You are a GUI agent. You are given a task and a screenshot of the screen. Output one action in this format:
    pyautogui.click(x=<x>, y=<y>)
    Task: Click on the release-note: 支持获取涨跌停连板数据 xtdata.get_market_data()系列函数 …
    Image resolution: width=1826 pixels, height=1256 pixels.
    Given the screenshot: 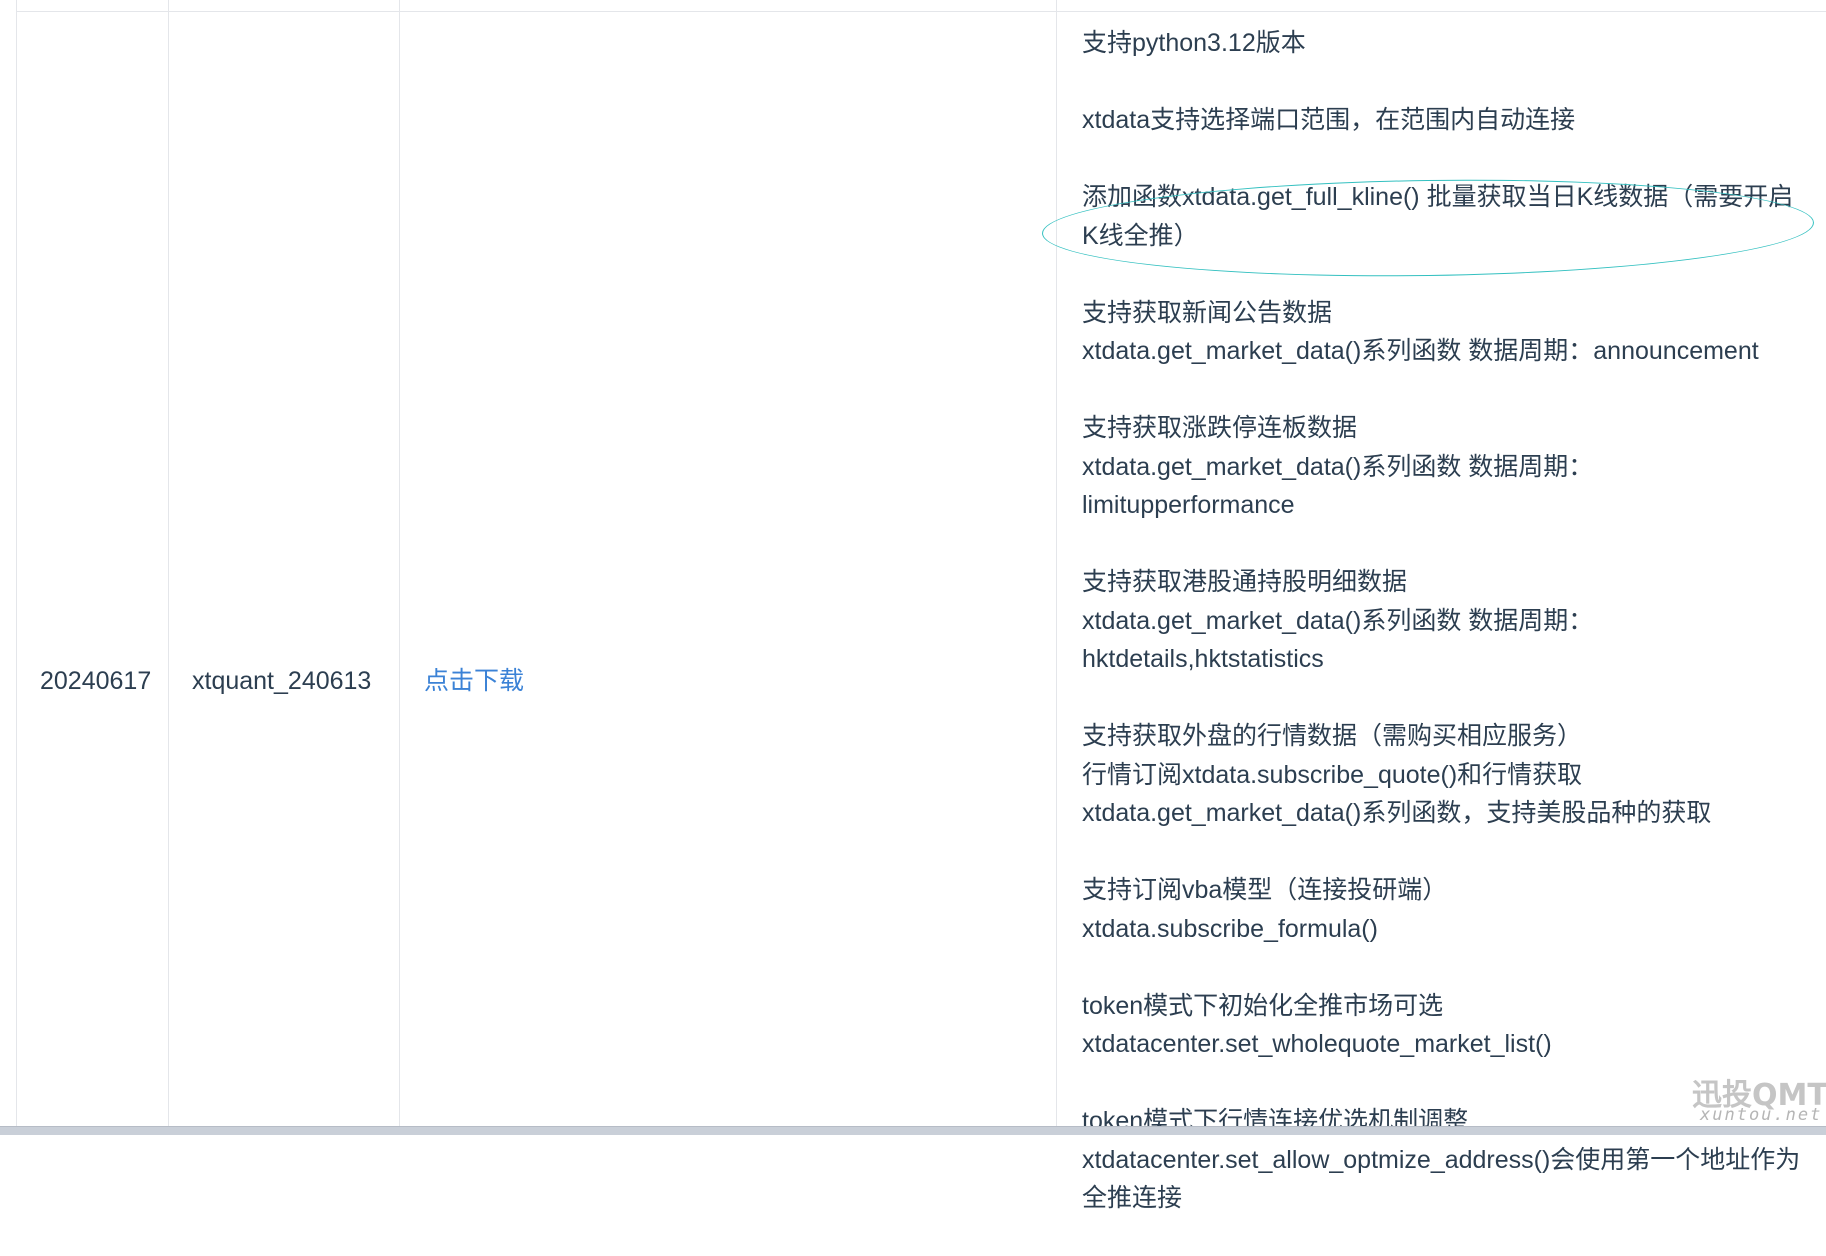 What is the action you would take?
    pyautogui.click(x=1442, y=467)
    